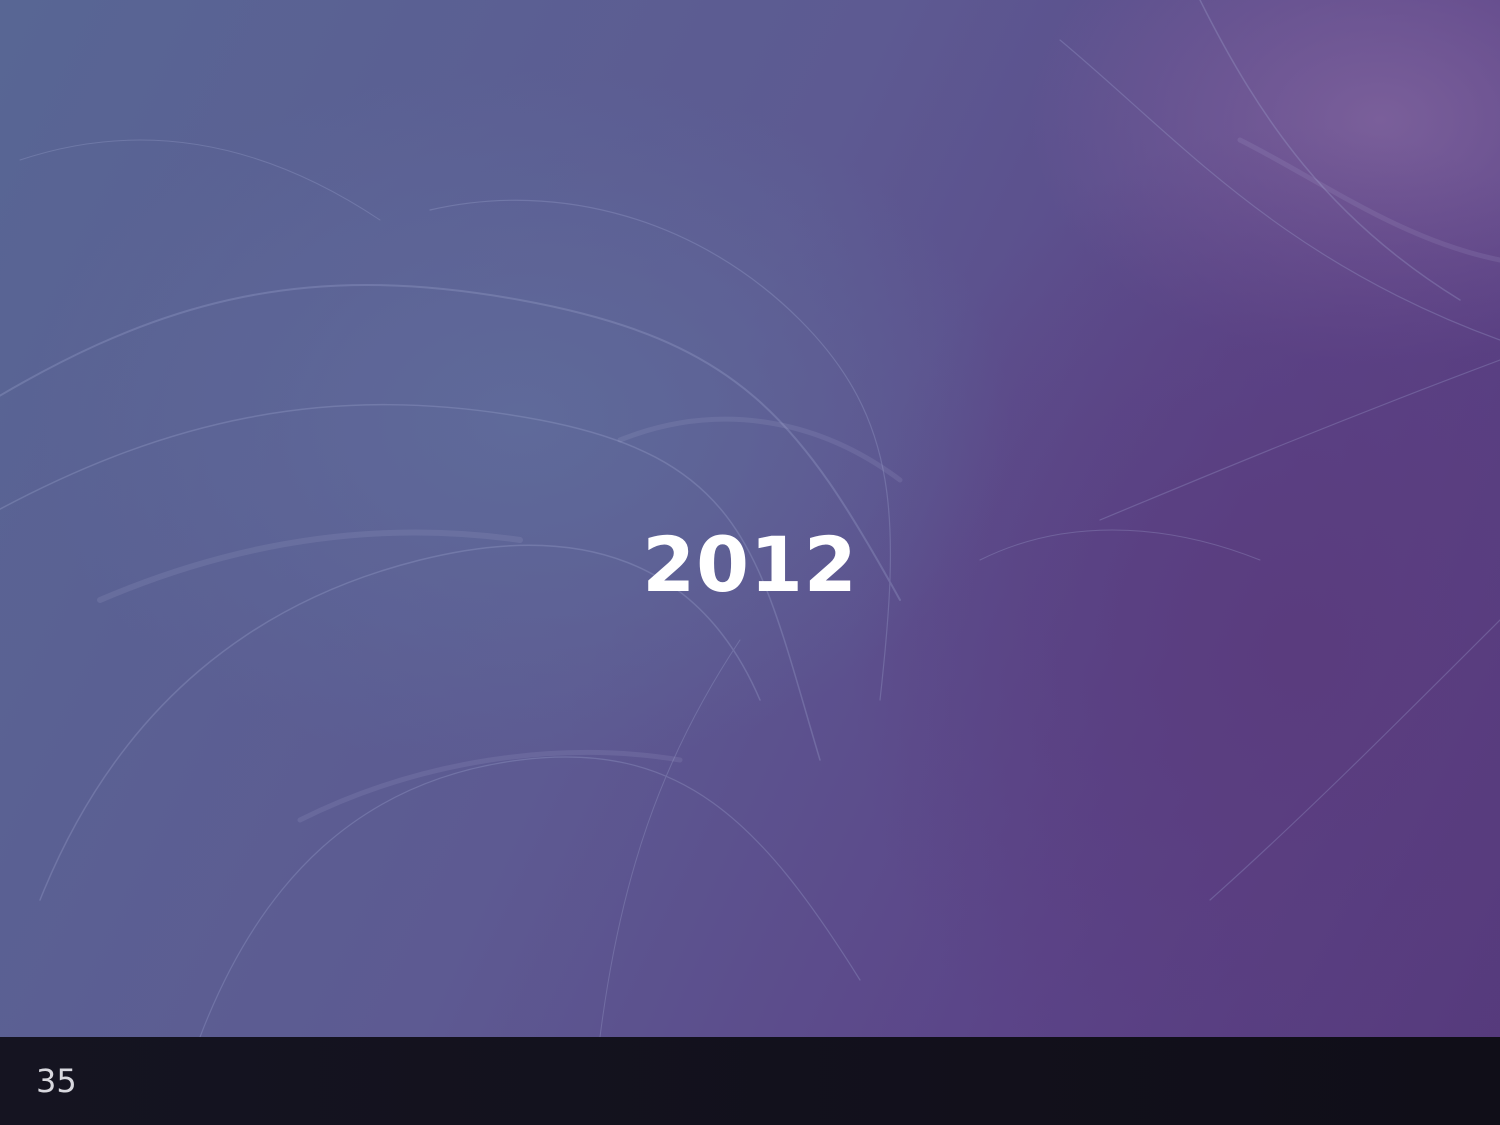 The image size is (1500, 1125). Describe the element at coordinates (750, 564) in the screenshot. I see `slide-title: 2012` at that location.